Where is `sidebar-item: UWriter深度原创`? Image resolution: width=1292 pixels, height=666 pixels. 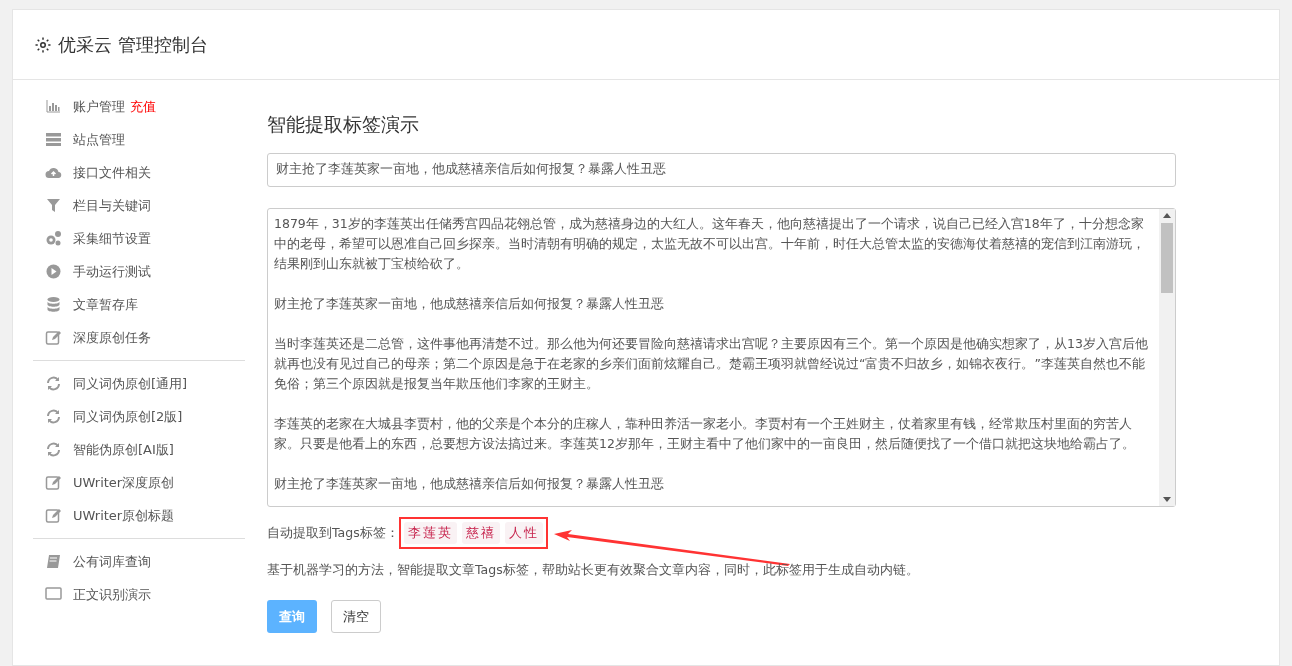 sidebar-item: UWriter深度原创 is located at coordinates (138, 482).